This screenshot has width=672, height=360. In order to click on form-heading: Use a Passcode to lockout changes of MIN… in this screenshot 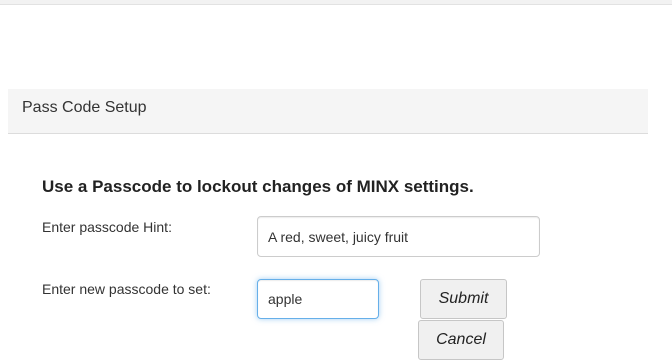, I will do `click(258, 186)`.